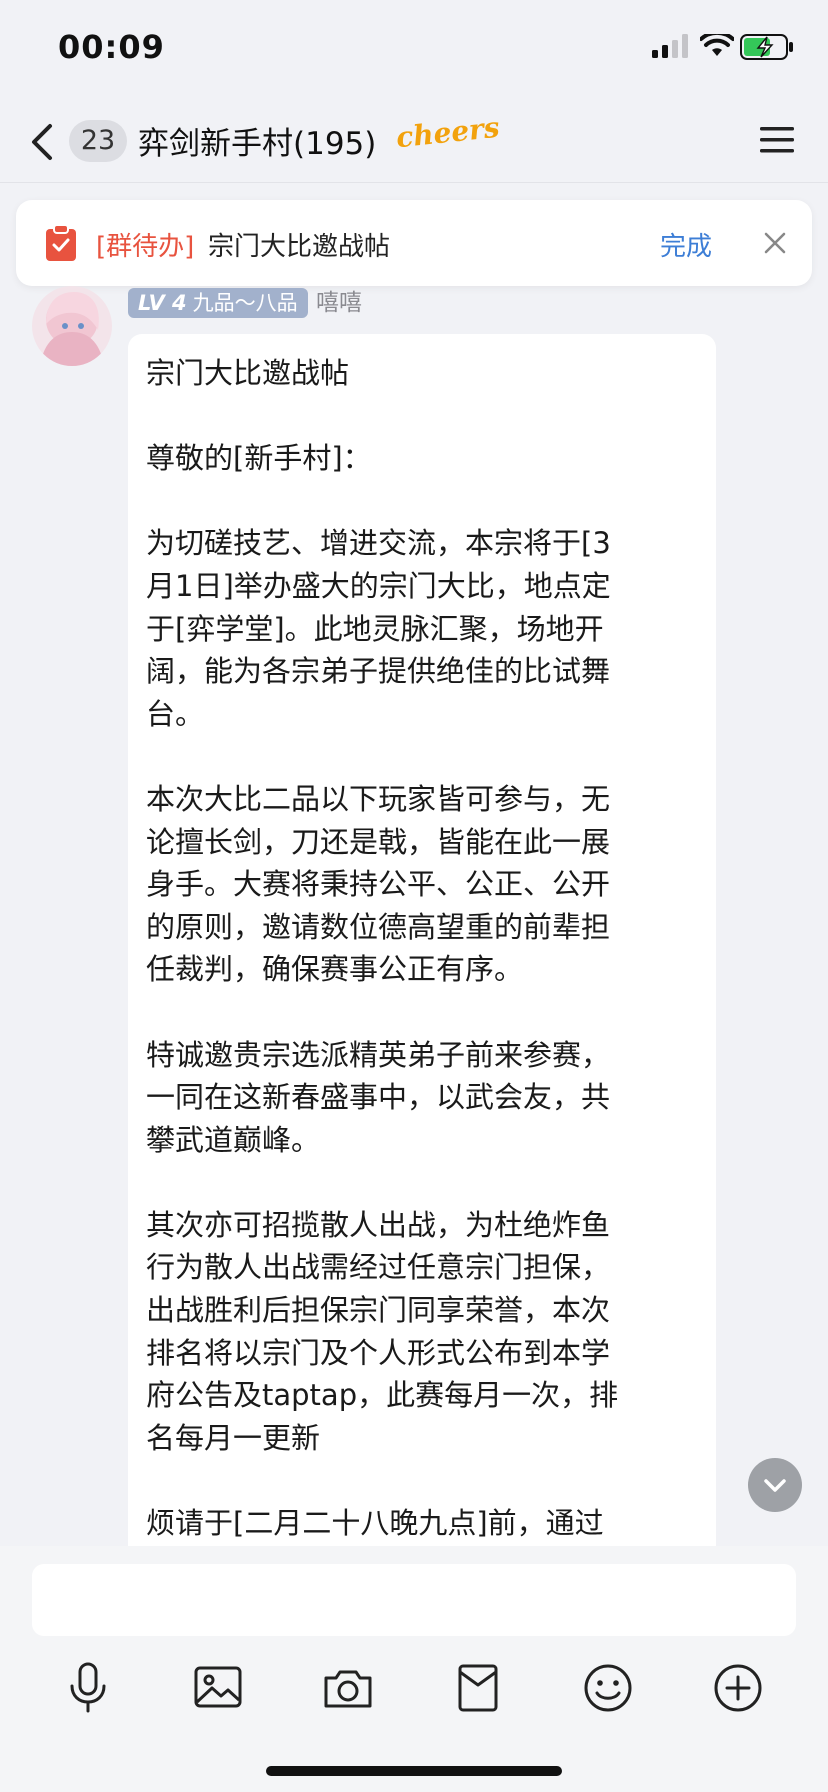  Describe the element at coordinates (738, 1688) in the screenshot. I see `plus-icon` at that location.